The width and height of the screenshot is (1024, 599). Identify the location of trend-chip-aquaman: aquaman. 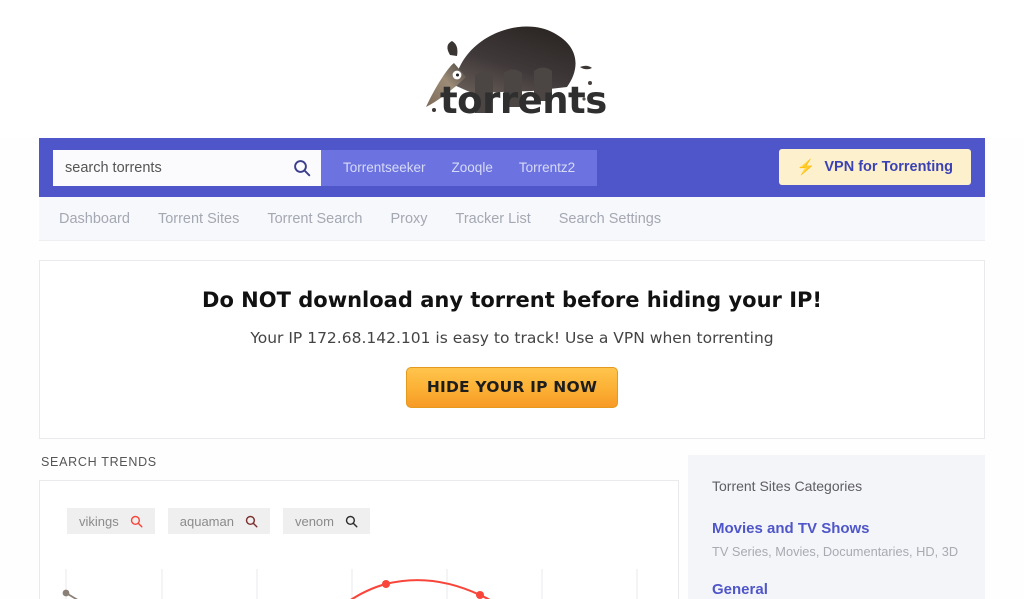
(218, 521).